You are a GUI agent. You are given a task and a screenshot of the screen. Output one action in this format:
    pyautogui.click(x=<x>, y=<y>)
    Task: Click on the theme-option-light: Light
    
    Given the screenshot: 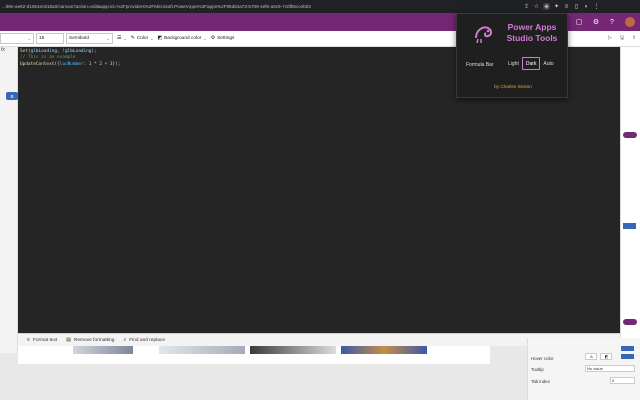 What is the action you would take?
    pyautogui.click(x=513, y=63)
    